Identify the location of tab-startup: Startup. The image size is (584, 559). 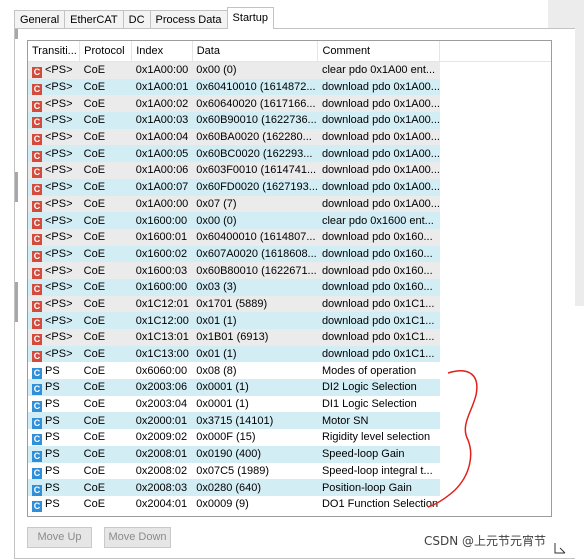
(250, 18).